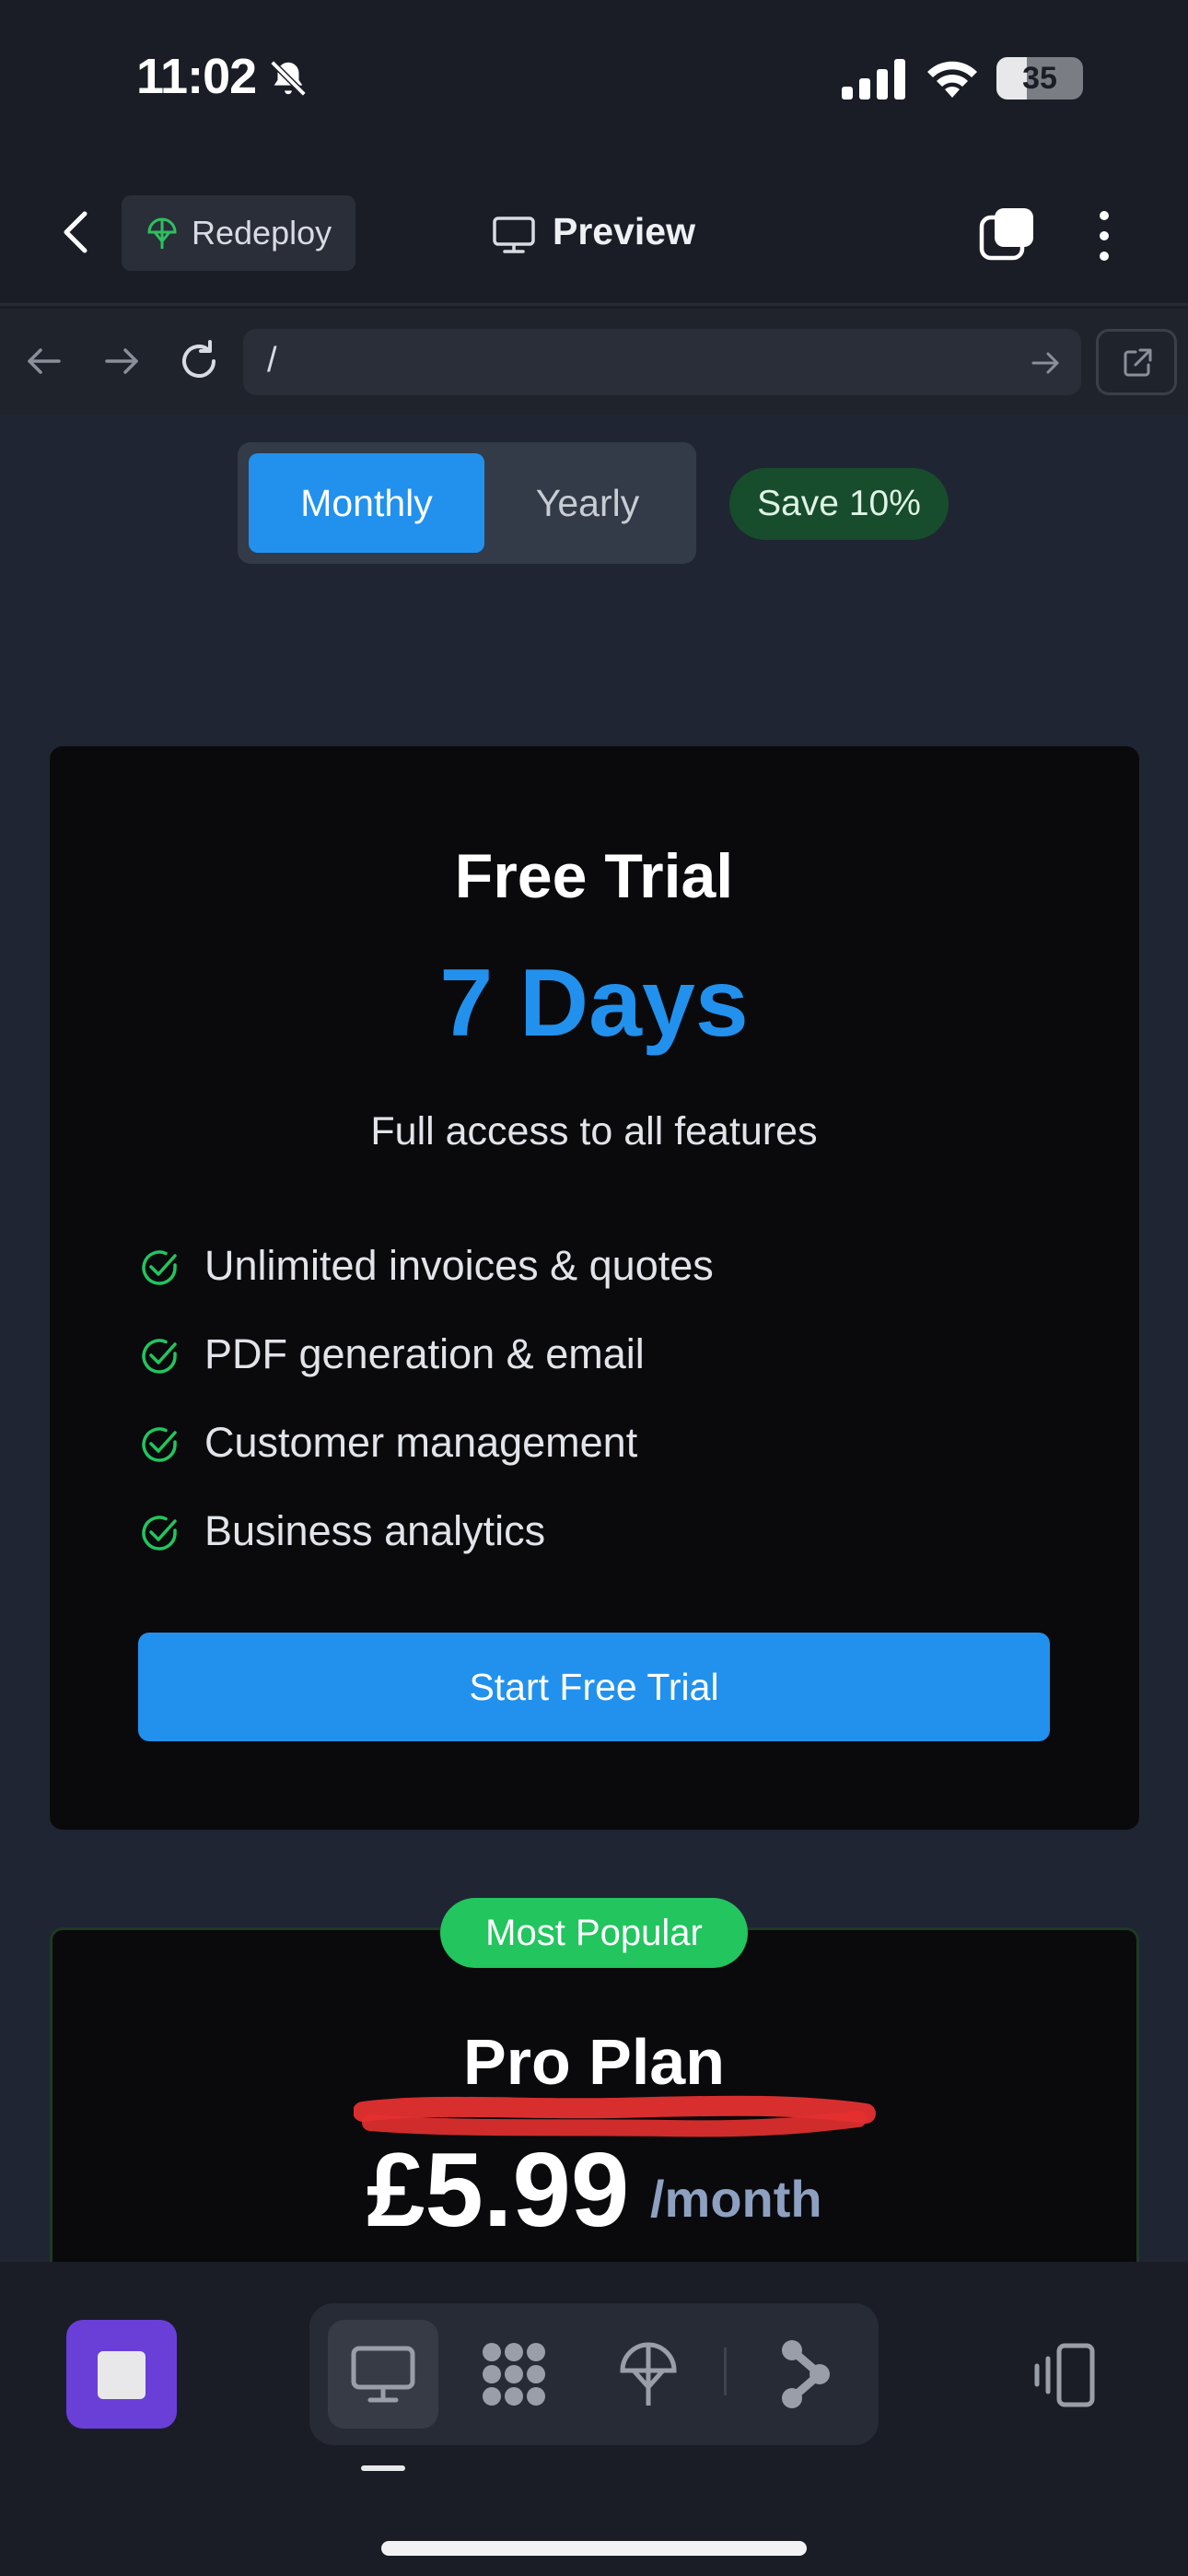  I want to click on open-external-button, so click(1136, 362).